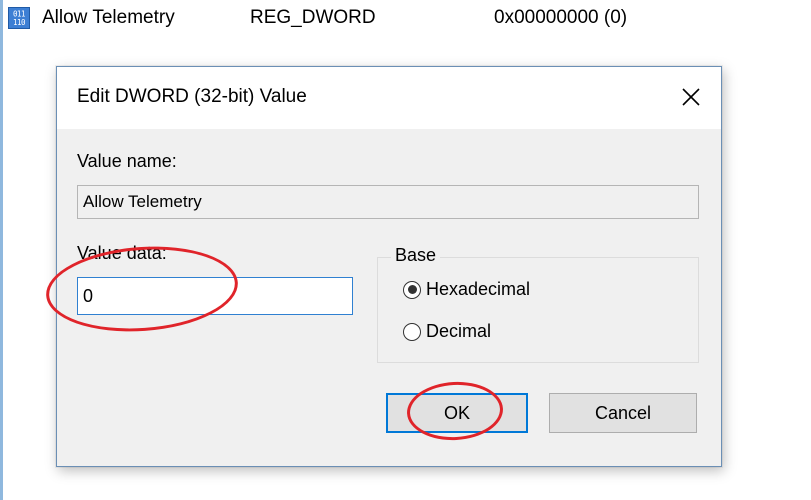 This screenshot has width=811, height=500. What do you see at coordinates (623, 413) in the screenshot?
I see `cancel-button: Cancel` at bounding box center [623, 413].